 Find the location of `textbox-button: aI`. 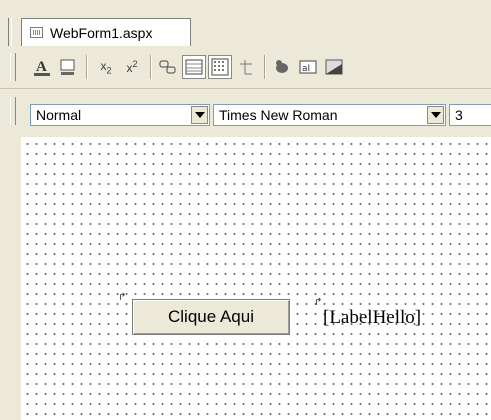

textbox-button: aI is located at coordinates (308, 67).